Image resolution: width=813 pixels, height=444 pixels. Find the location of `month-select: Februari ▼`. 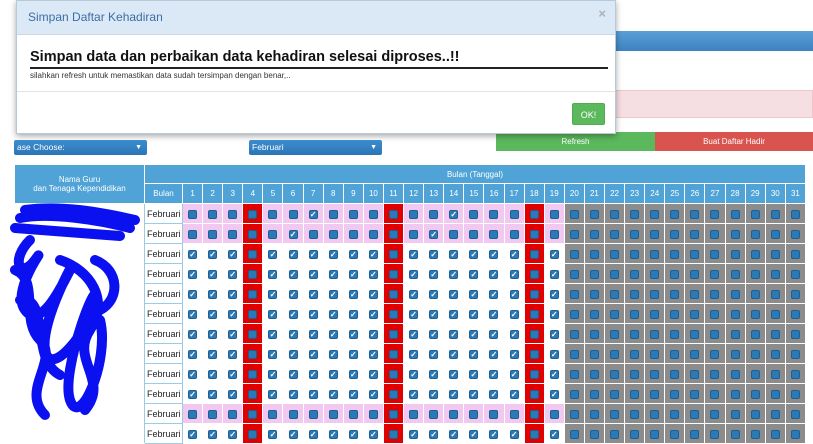

month-select: Februari ▼ is located at coordinates (315, 147).